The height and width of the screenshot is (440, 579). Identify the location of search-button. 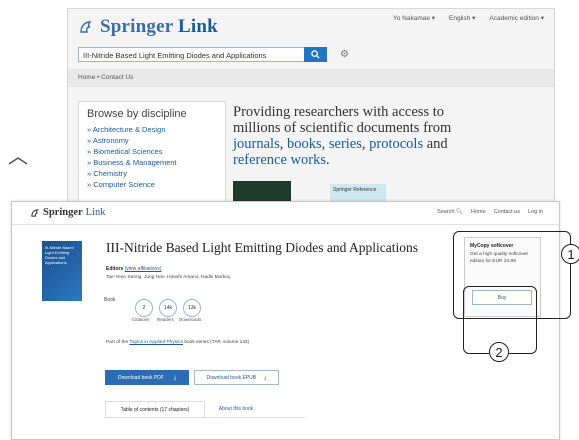
(315, 54).